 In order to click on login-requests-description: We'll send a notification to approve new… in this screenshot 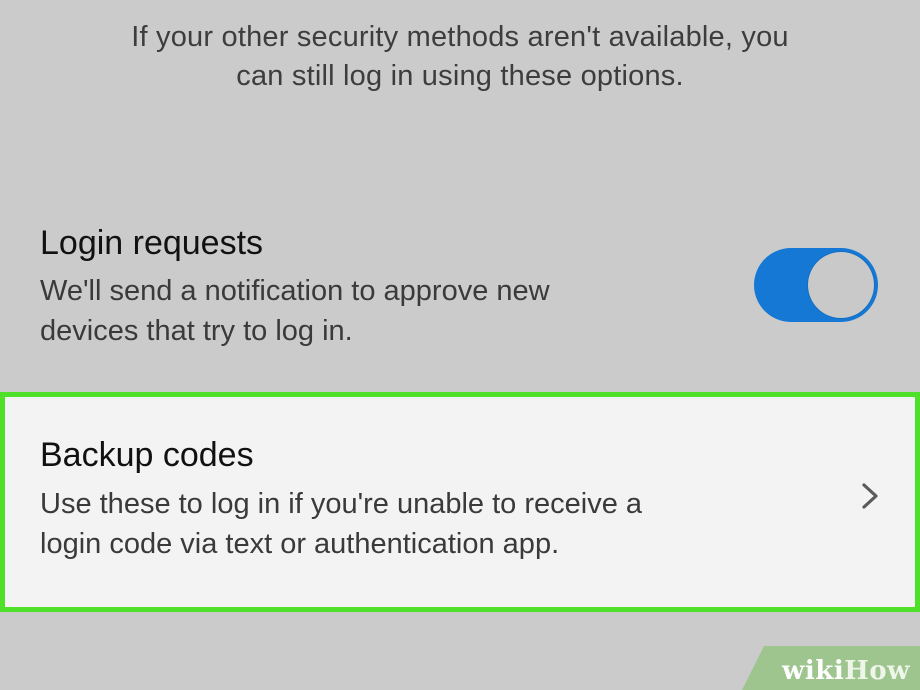, I will do `click(390, 311)`.